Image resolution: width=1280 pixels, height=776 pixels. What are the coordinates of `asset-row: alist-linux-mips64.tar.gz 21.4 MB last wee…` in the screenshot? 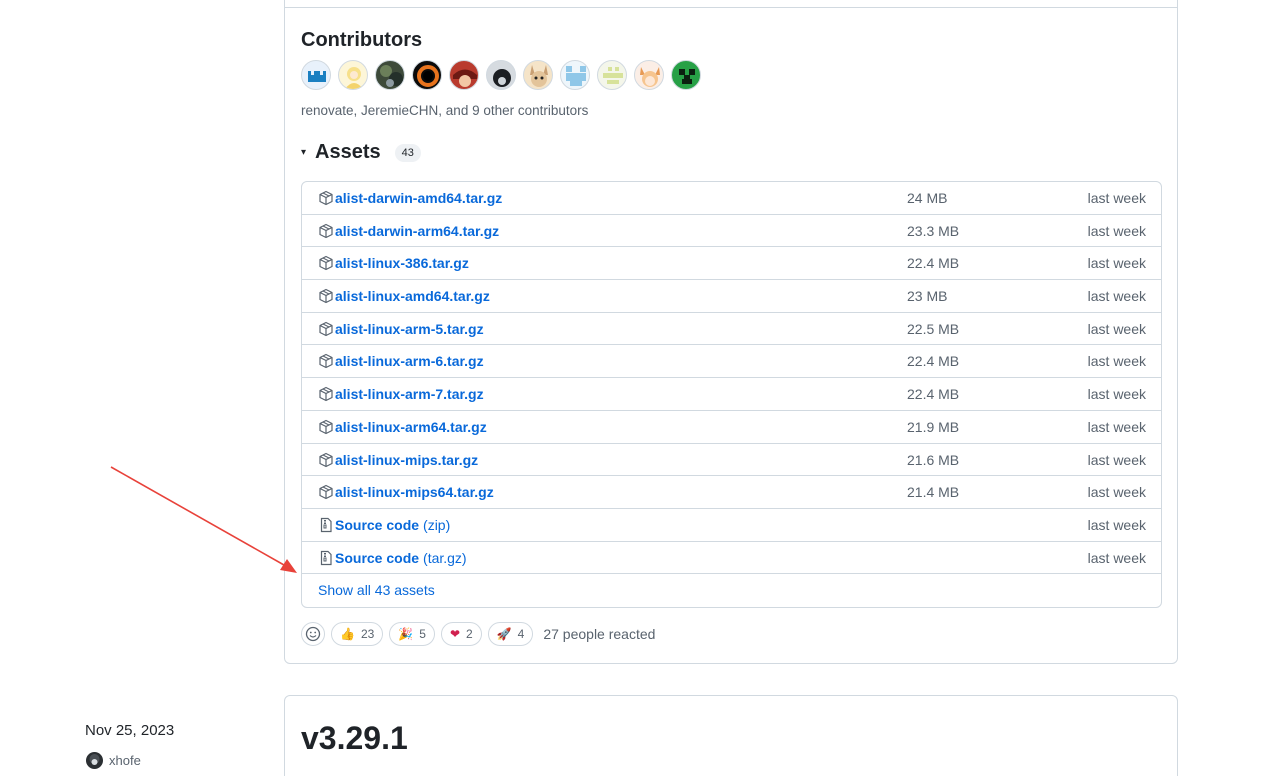 It's located at (731, 492).